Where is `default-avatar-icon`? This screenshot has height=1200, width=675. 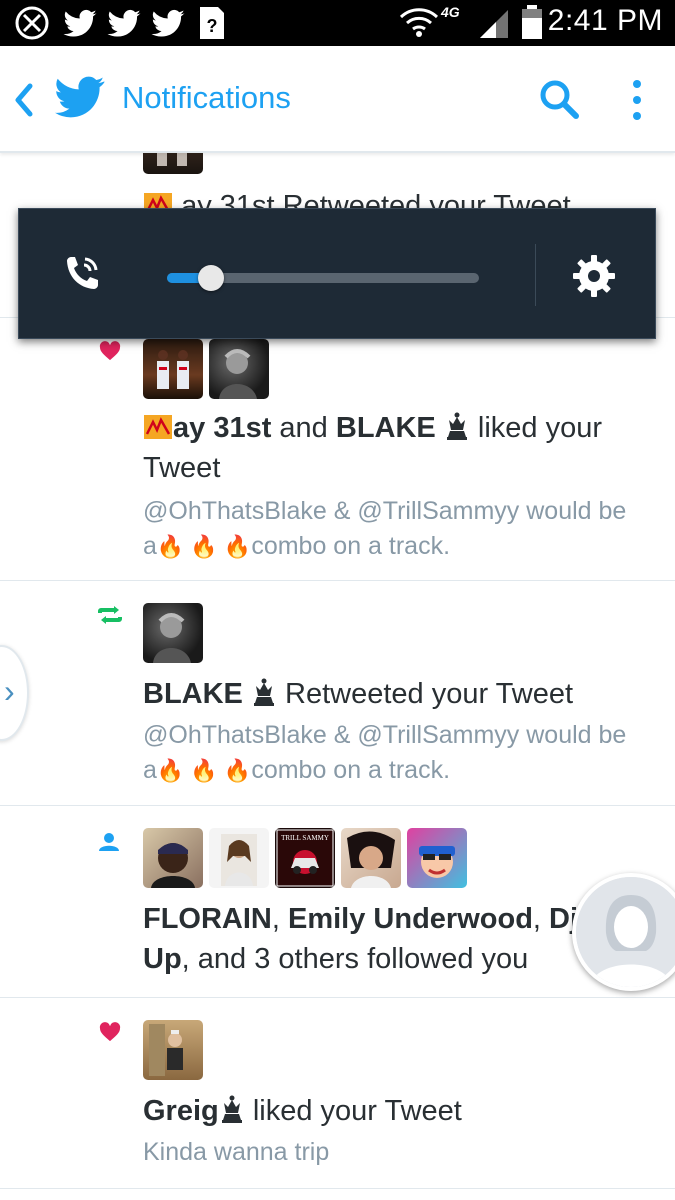
default-avatar-icon is located at coordinates (625, 932).